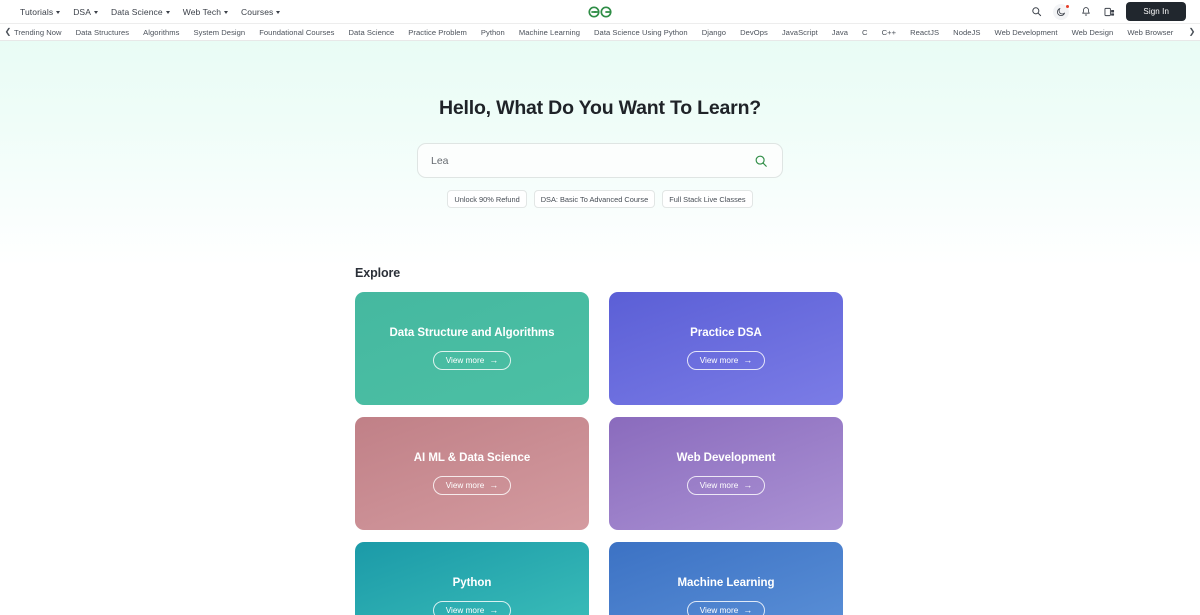  I want to click on primary-nav-label: Data Science, so click(136, 11).